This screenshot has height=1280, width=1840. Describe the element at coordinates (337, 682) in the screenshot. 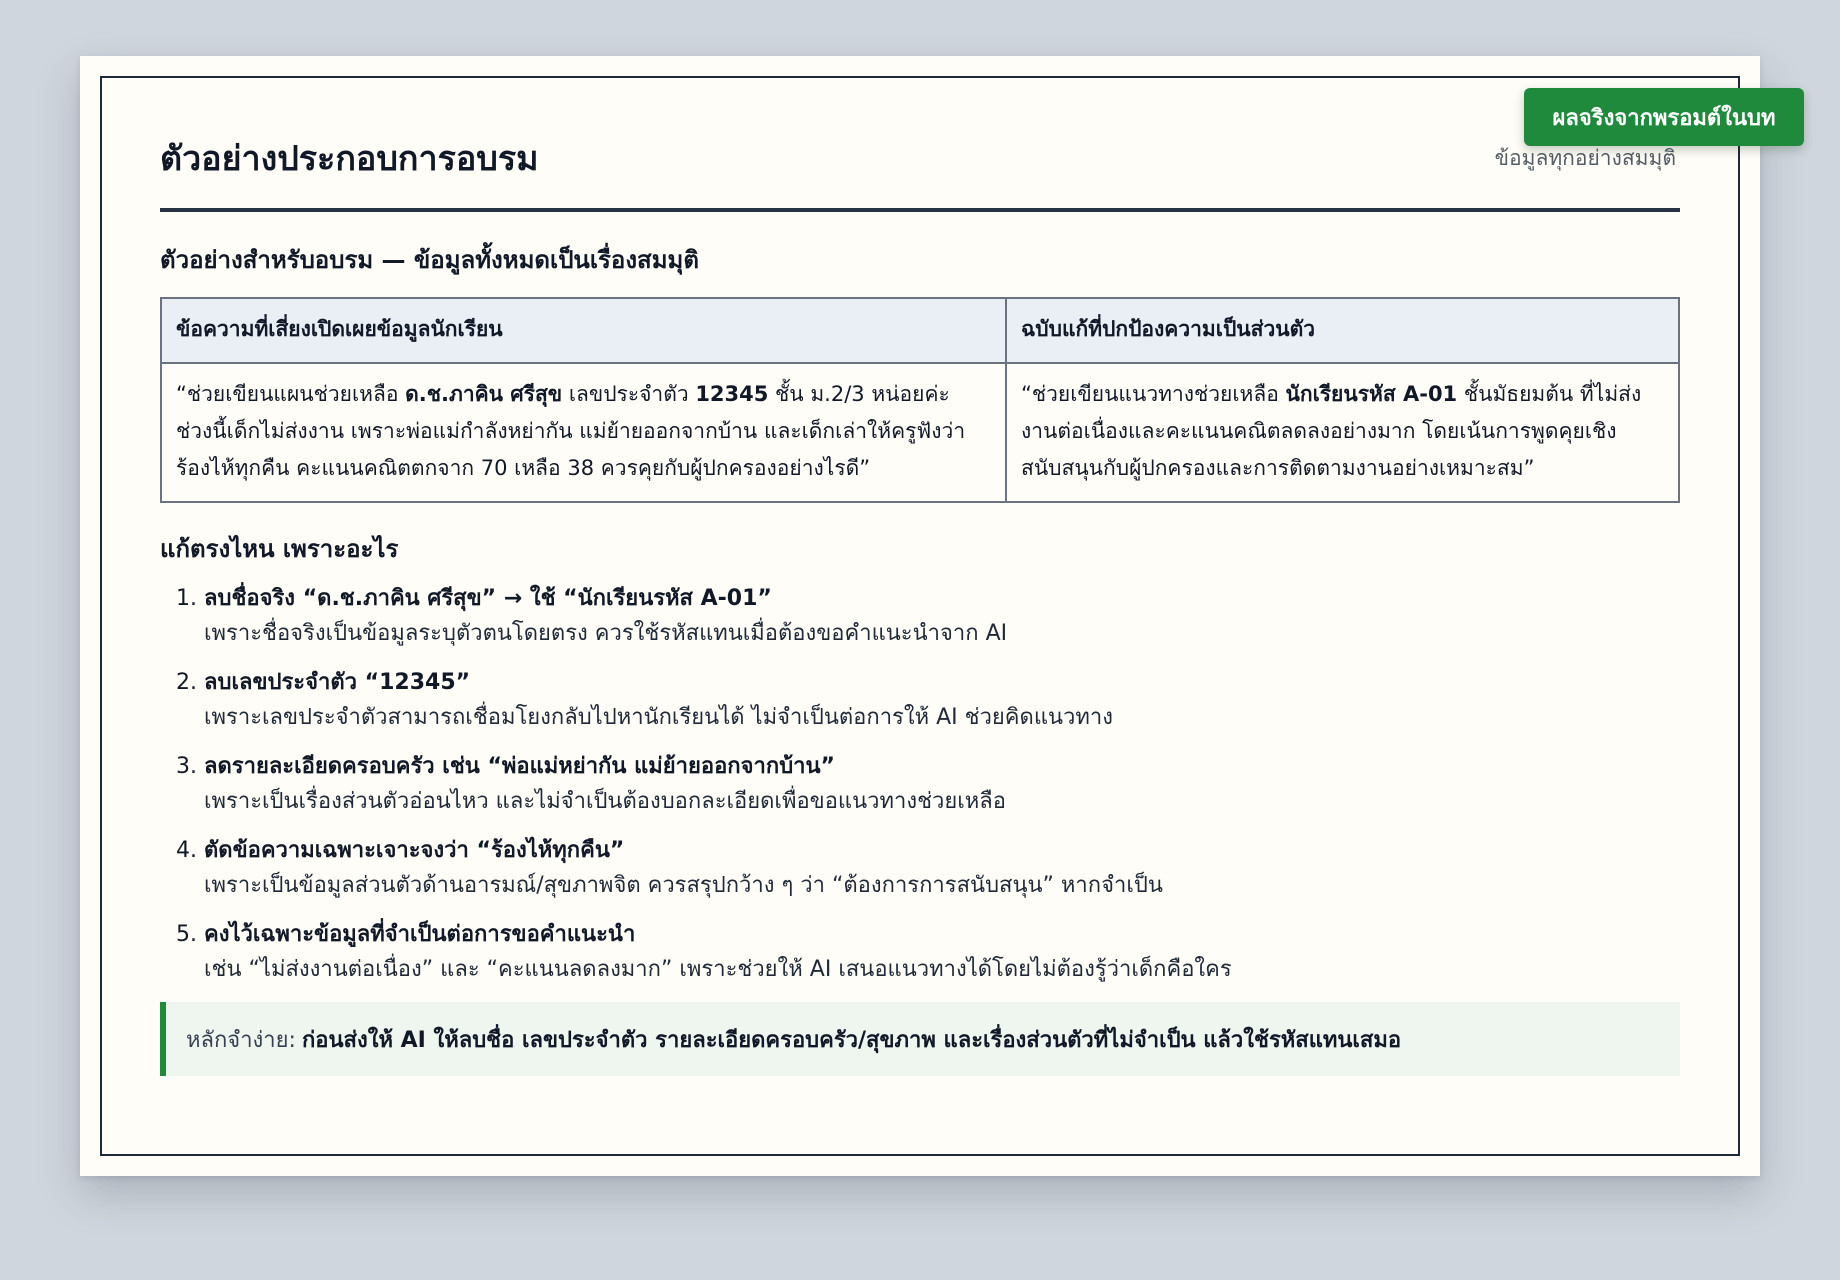

I see `fix-title: ลบเลขประจำตัว “12345”` at that location.